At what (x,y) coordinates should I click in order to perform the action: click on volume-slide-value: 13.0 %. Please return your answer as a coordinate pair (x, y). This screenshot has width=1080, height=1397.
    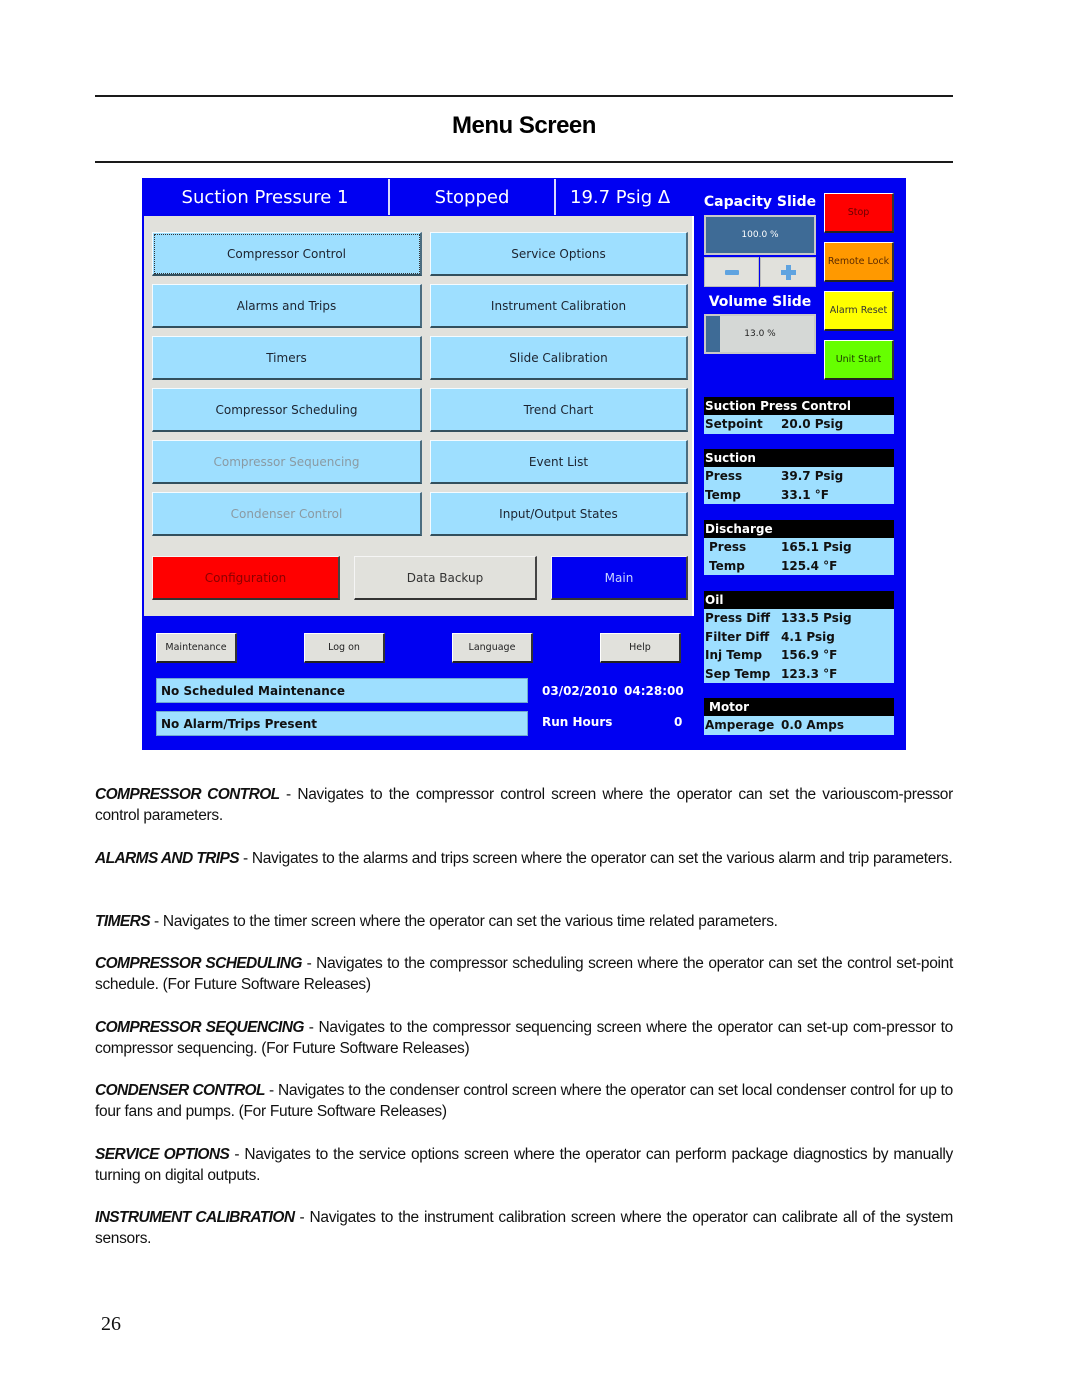
    Looking at the image, I should click on (760, 334).